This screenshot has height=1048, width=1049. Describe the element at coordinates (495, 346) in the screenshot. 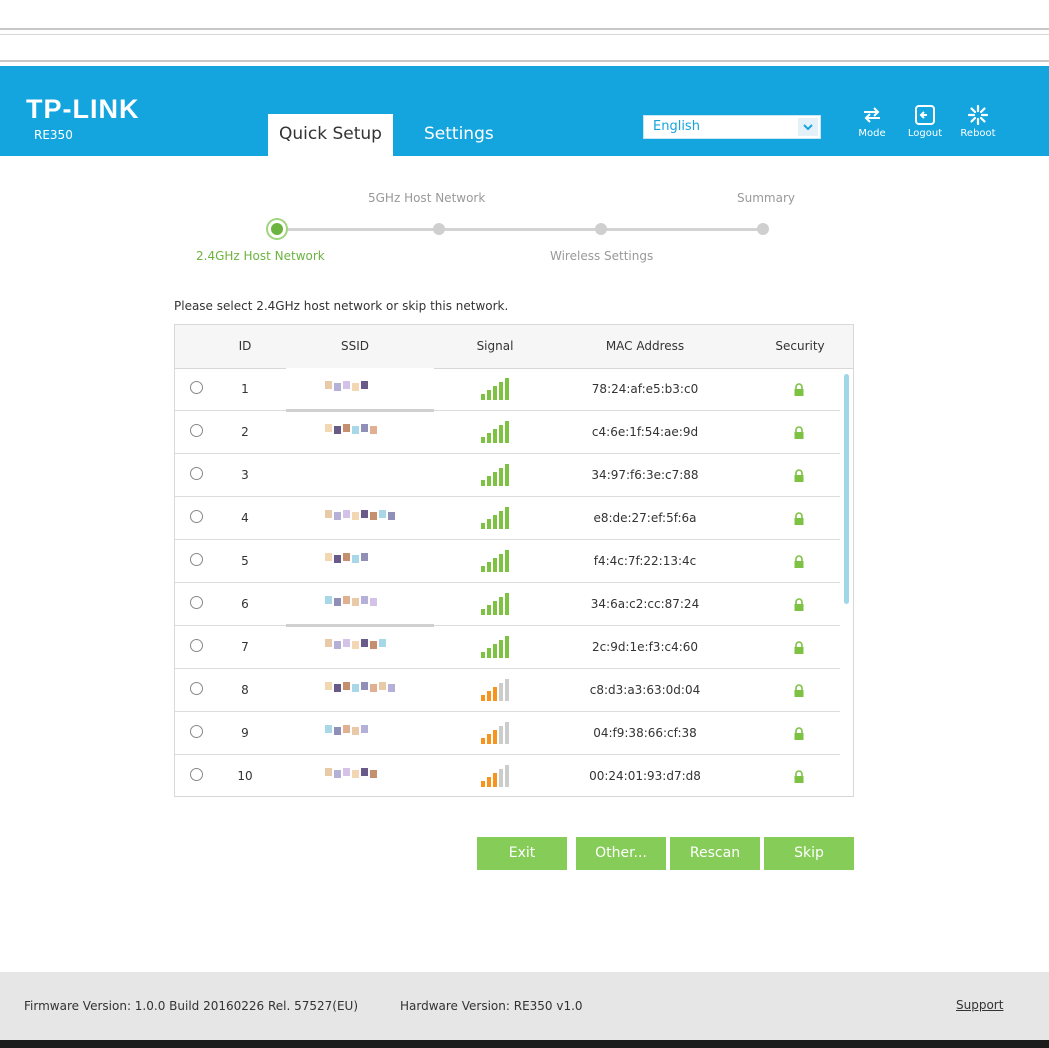

I see `header-signal: Signal` at that location.